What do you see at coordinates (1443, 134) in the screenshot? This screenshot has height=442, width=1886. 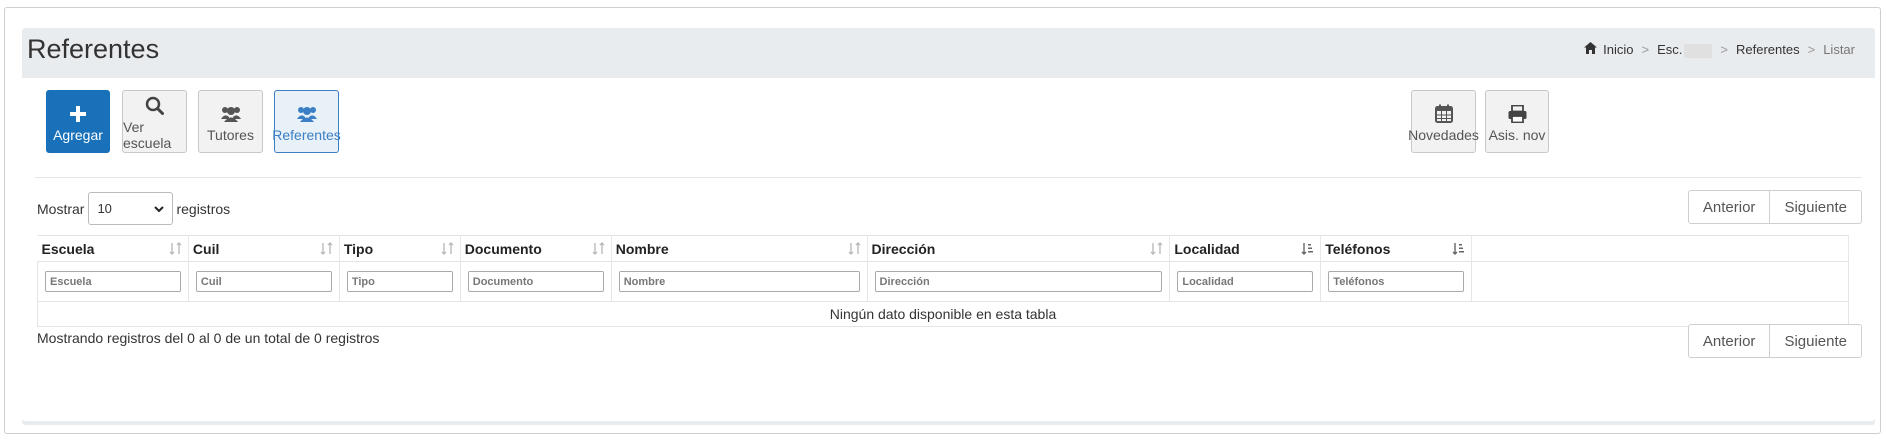 I see `news-button-label: Novedades` at bounding box center [1443, 134].